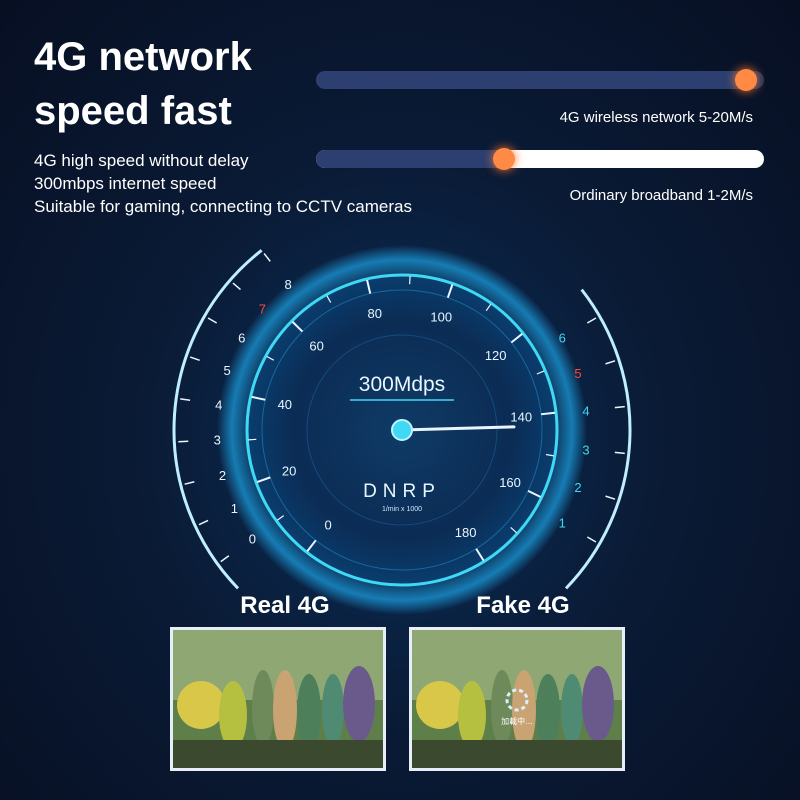  Describe the element at coordinates (234, 508) in the screenshot. I see `left-scale-label: 1` at that location.